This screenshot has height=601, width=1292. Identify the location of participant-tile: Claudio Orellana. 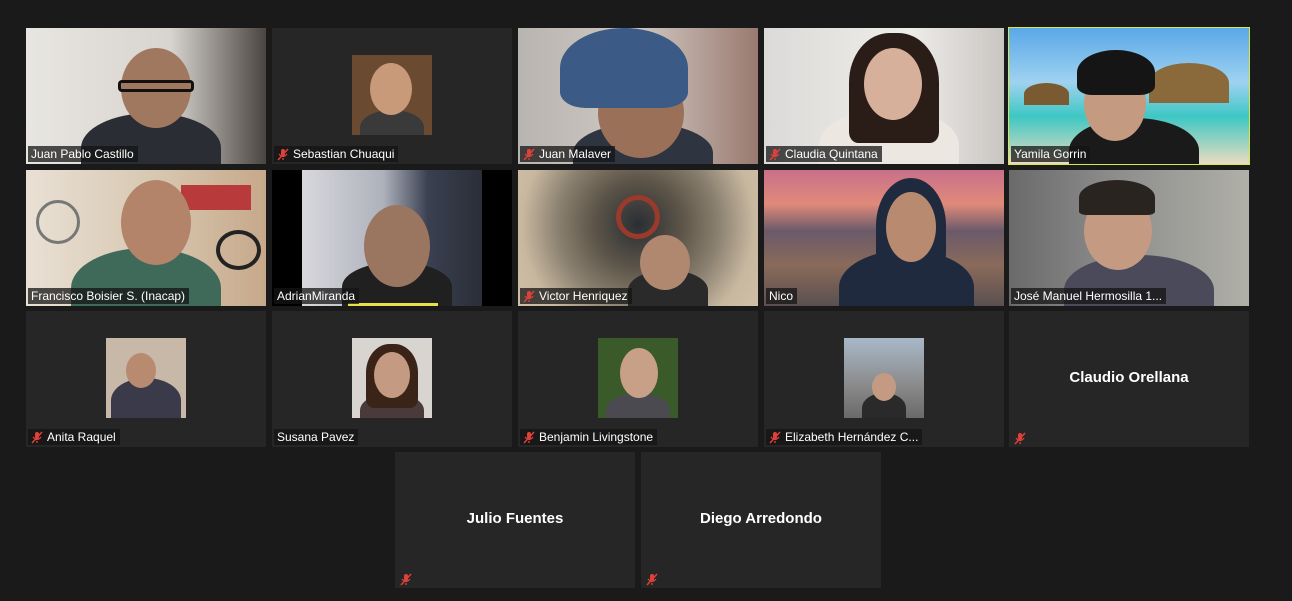
(1129, 379).